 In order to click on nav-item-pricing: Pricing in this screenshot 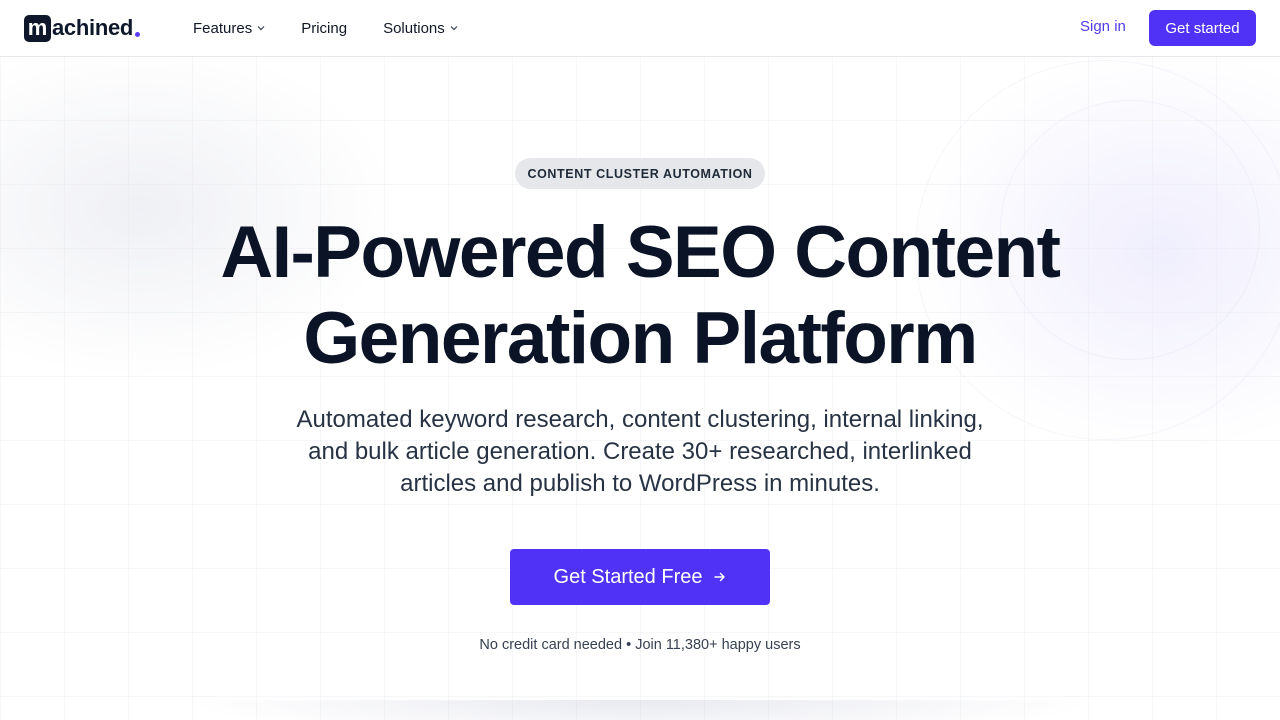, I will do `click(324, 28)`.